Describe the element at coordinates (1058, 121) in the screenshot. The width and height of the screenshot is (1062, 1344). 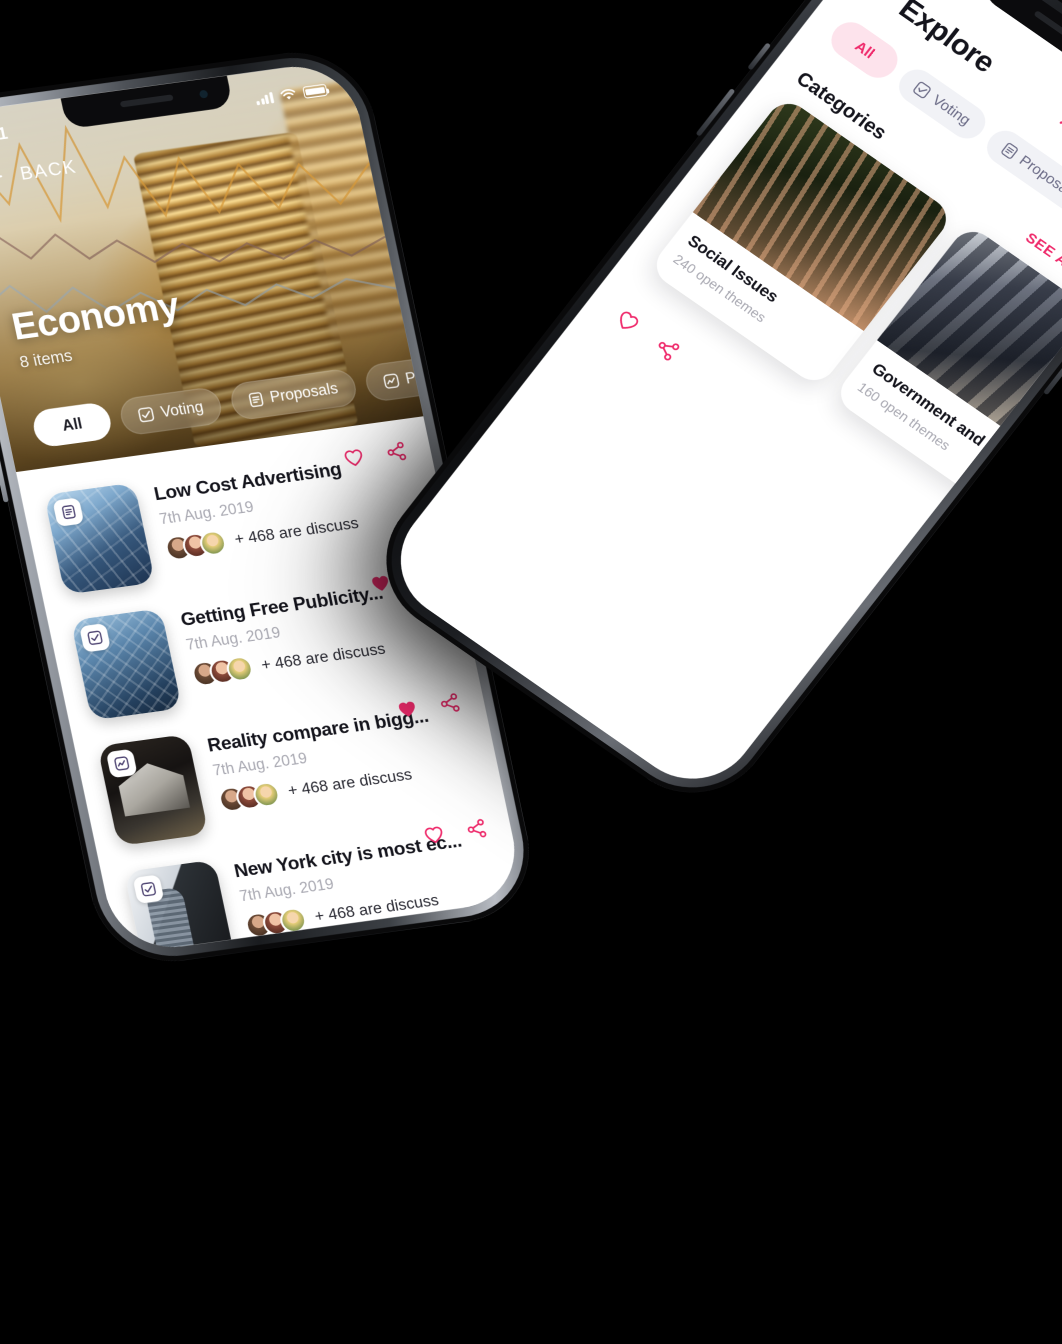
I see `close-x-icon` at that location.